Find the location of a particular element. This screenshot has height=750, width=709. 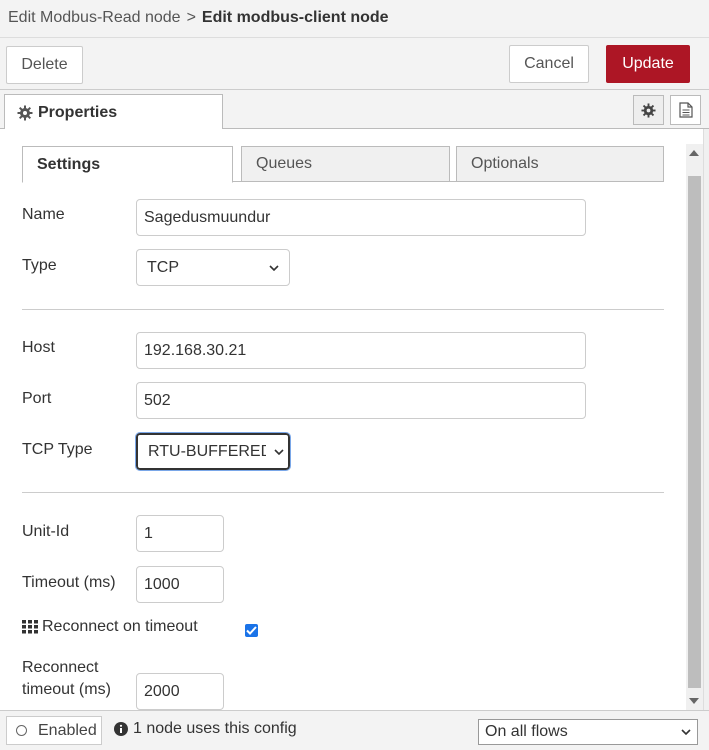

scope-select-value: On all flows is located at coordinates (526, 731).